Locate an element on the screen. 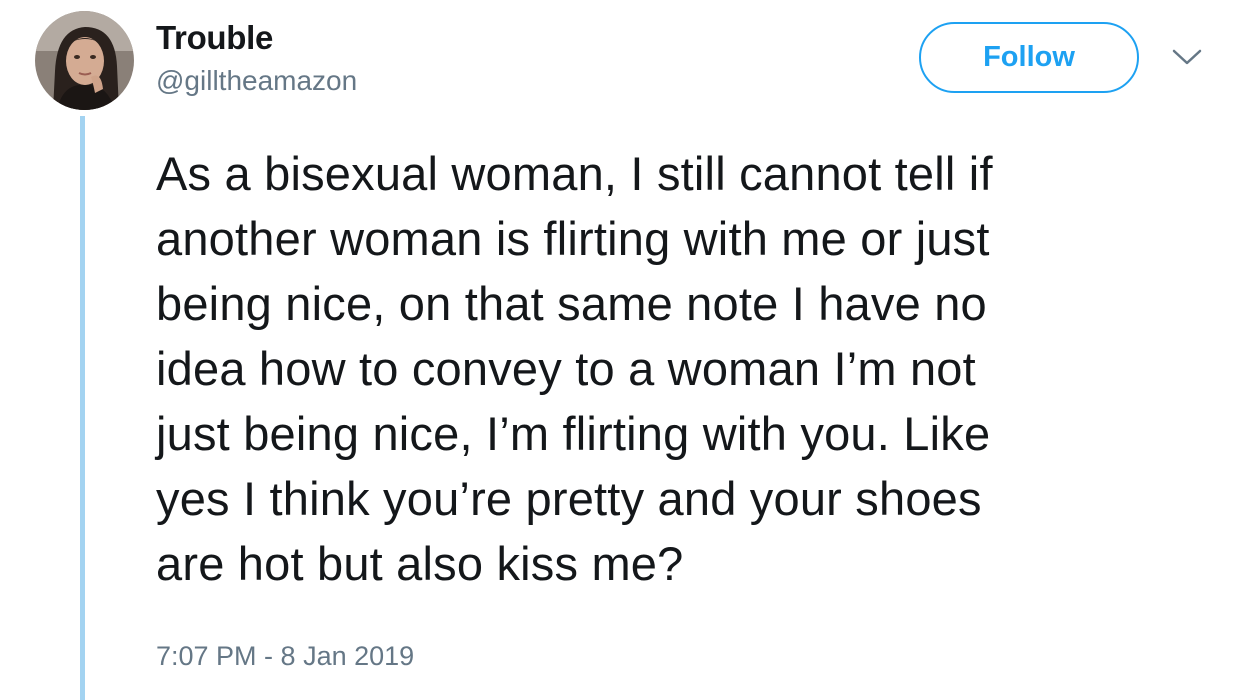 This screenshot has height=700, width=1245. tweet-timestamp: 7:07 PM - 8 Jan 2019 is located at coordinates (285, 656).